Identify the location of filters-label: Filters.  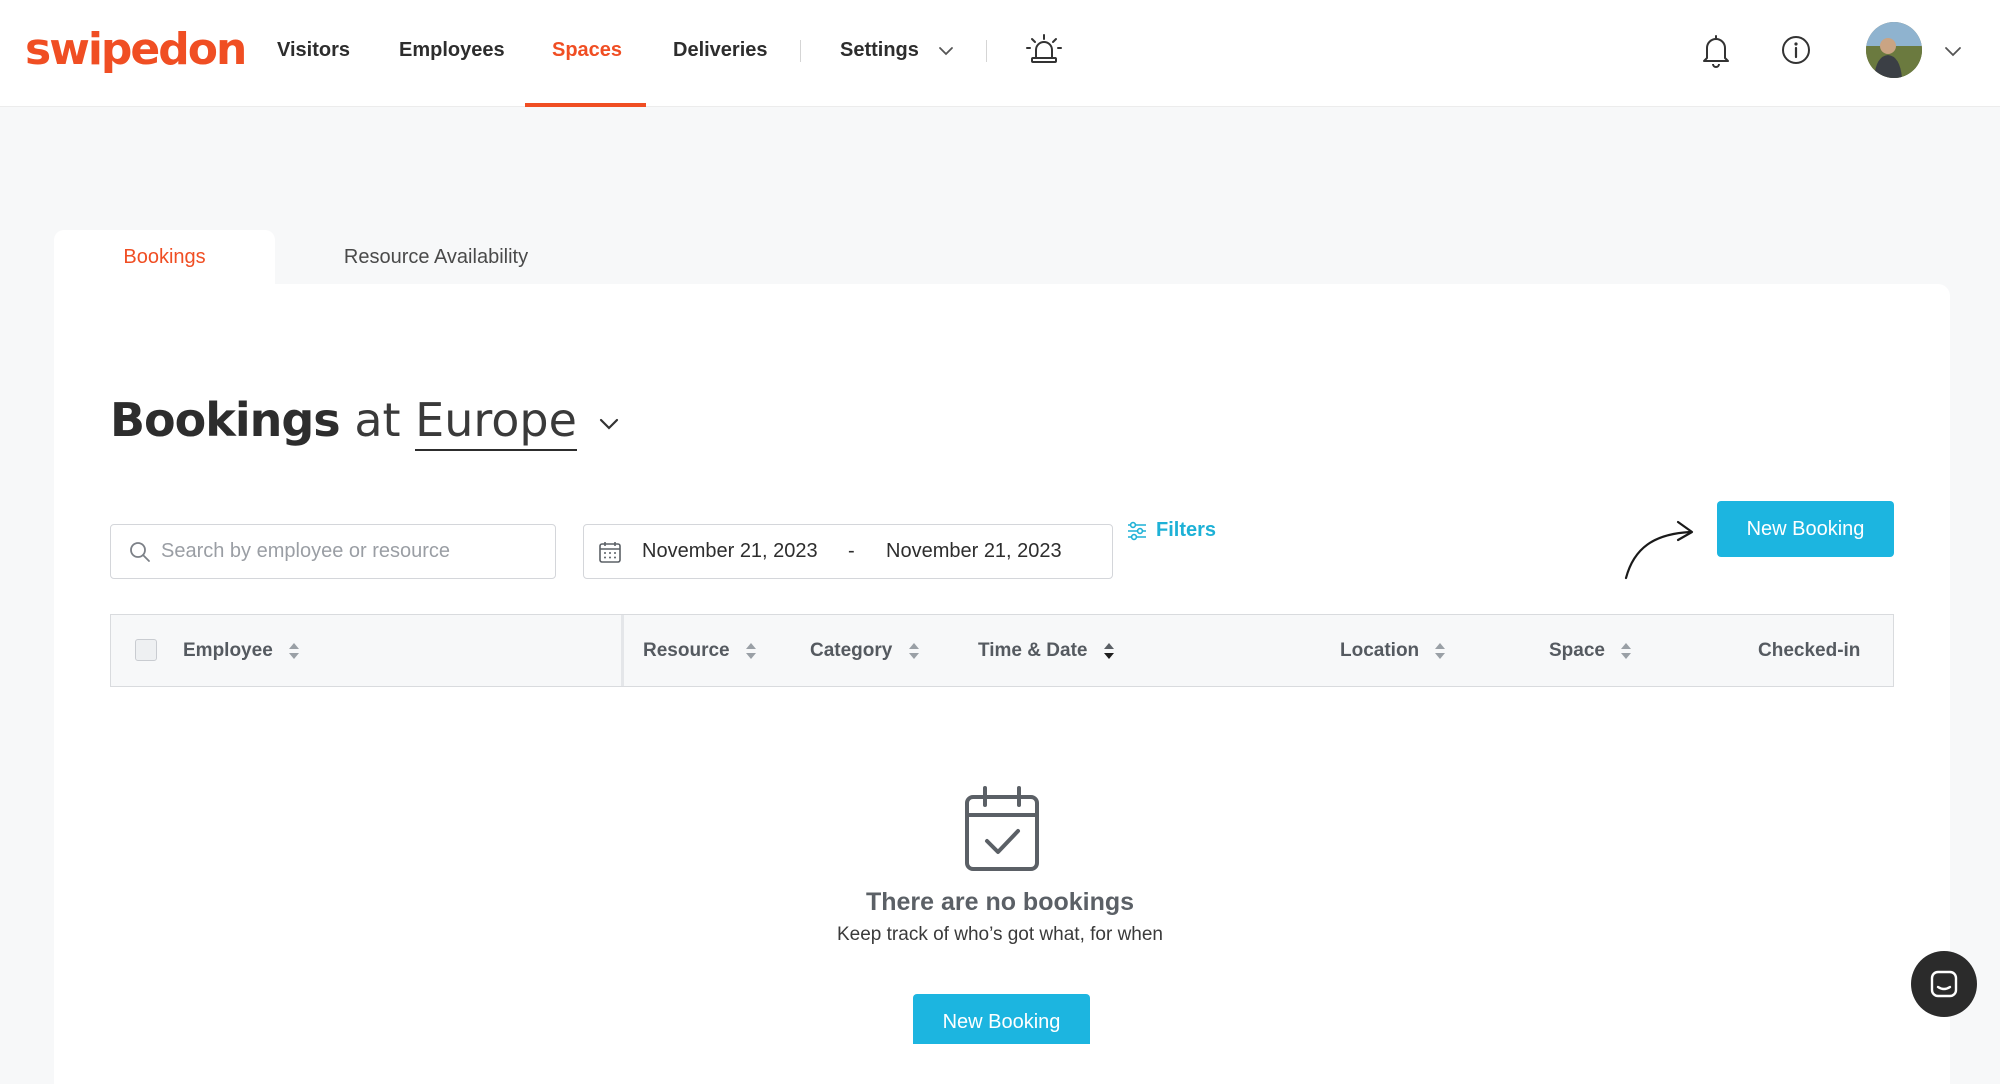
(1186, 530).